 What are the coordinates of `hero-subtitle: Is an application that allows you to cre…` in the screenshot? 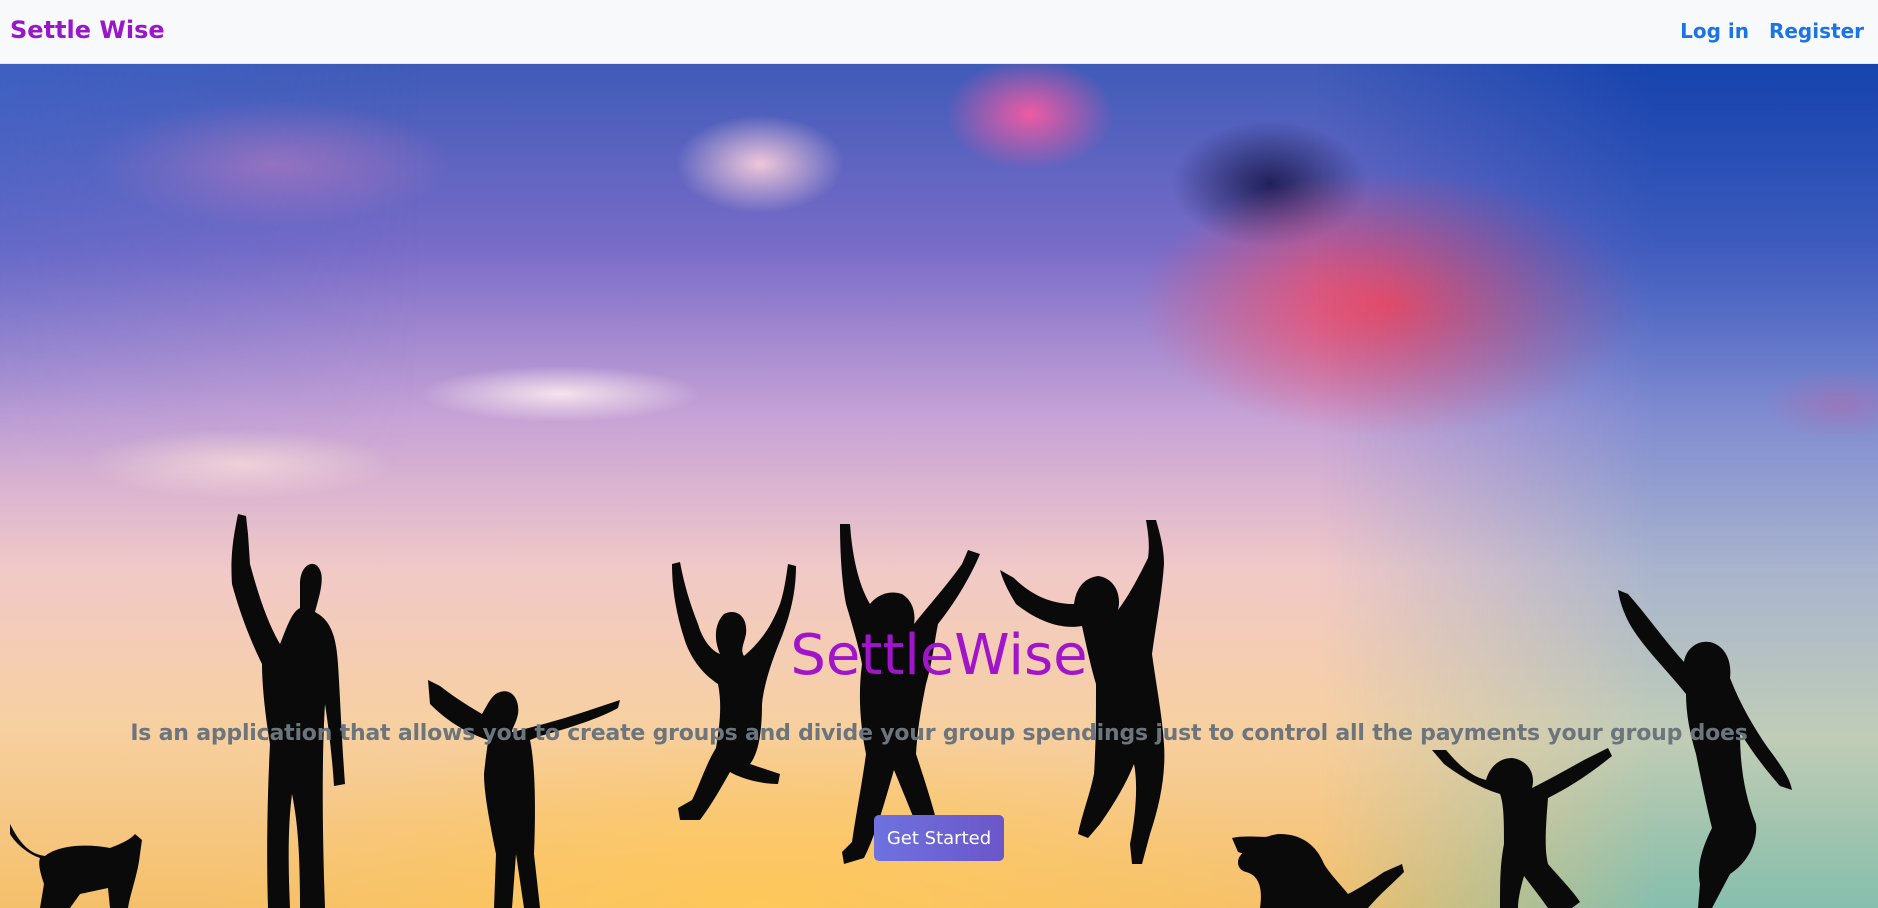 It's located at (939, 733).